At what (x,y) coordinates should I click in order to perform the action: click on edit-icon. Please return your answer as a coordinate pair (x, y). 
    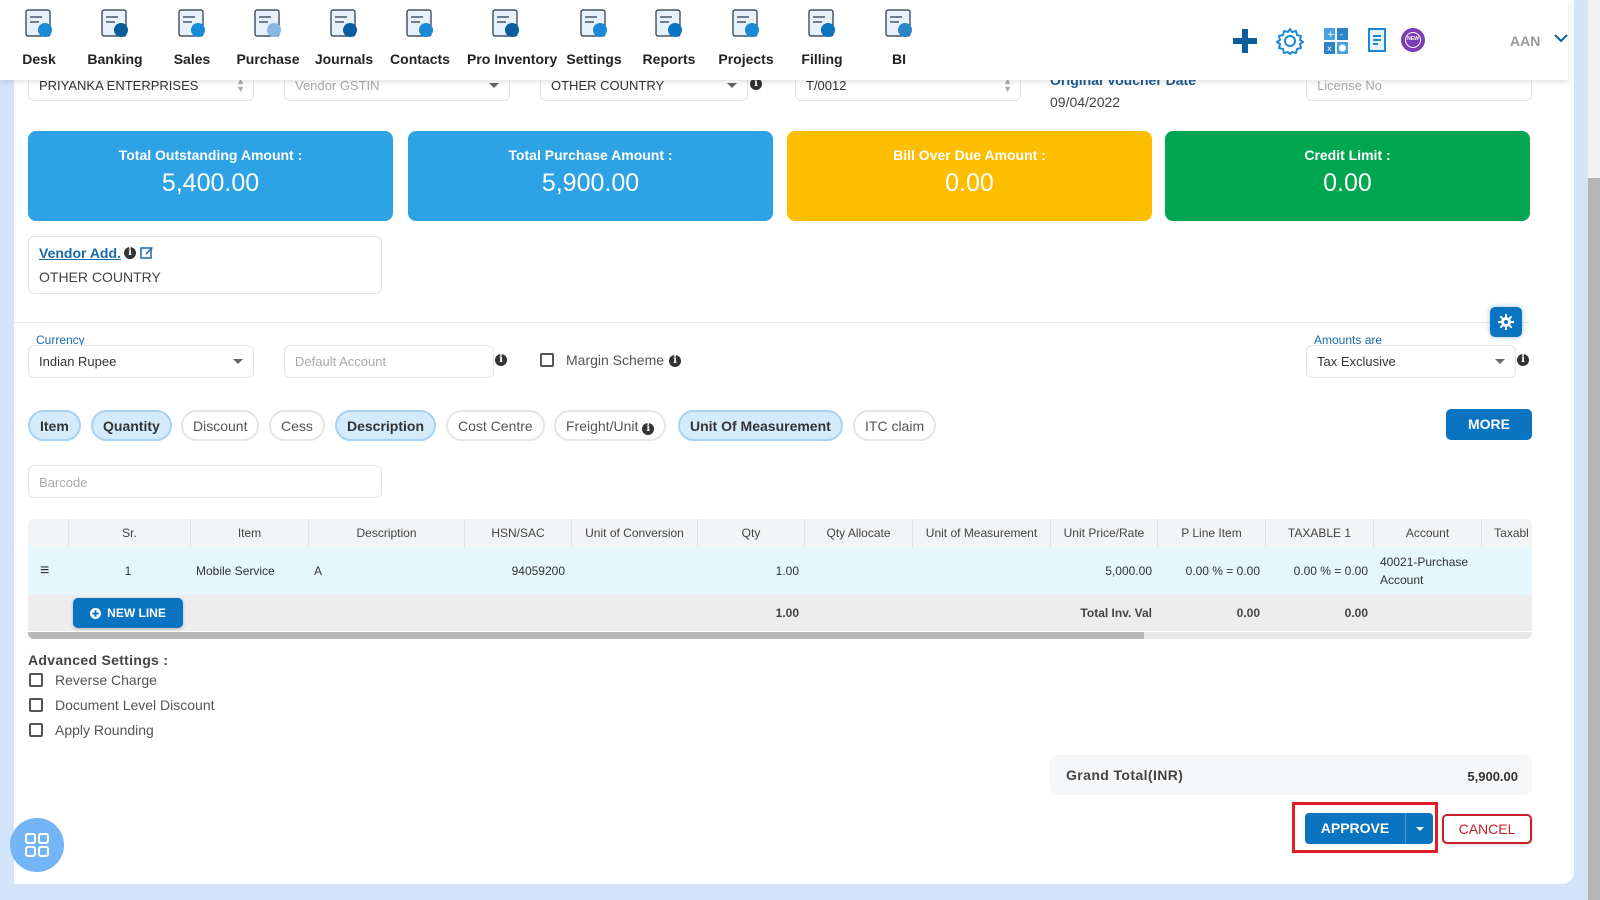
    Looking at the image, I should click on (147, 252).